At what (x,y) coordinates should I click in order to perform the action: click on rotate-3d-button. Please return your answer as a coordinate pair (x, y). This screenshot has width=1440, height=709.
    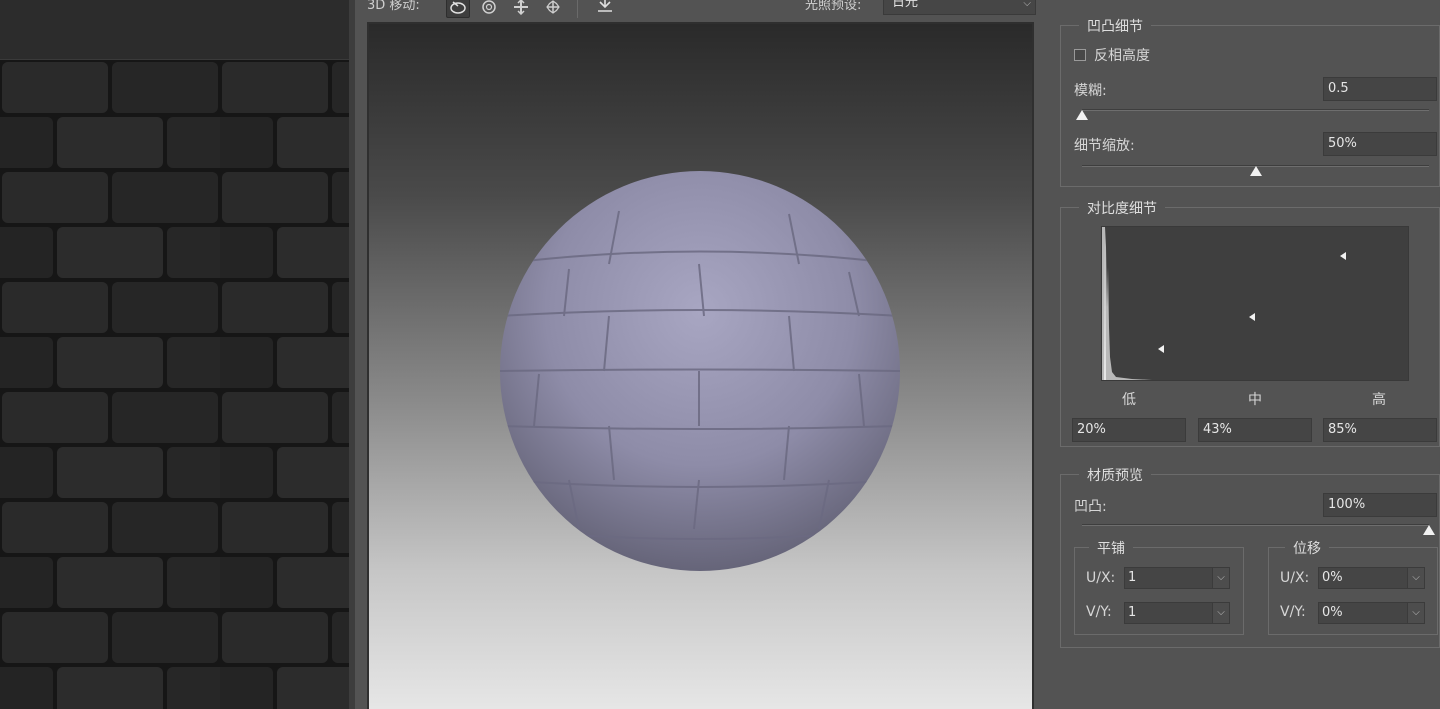
    Looking at the image, I should click on (458, 9).